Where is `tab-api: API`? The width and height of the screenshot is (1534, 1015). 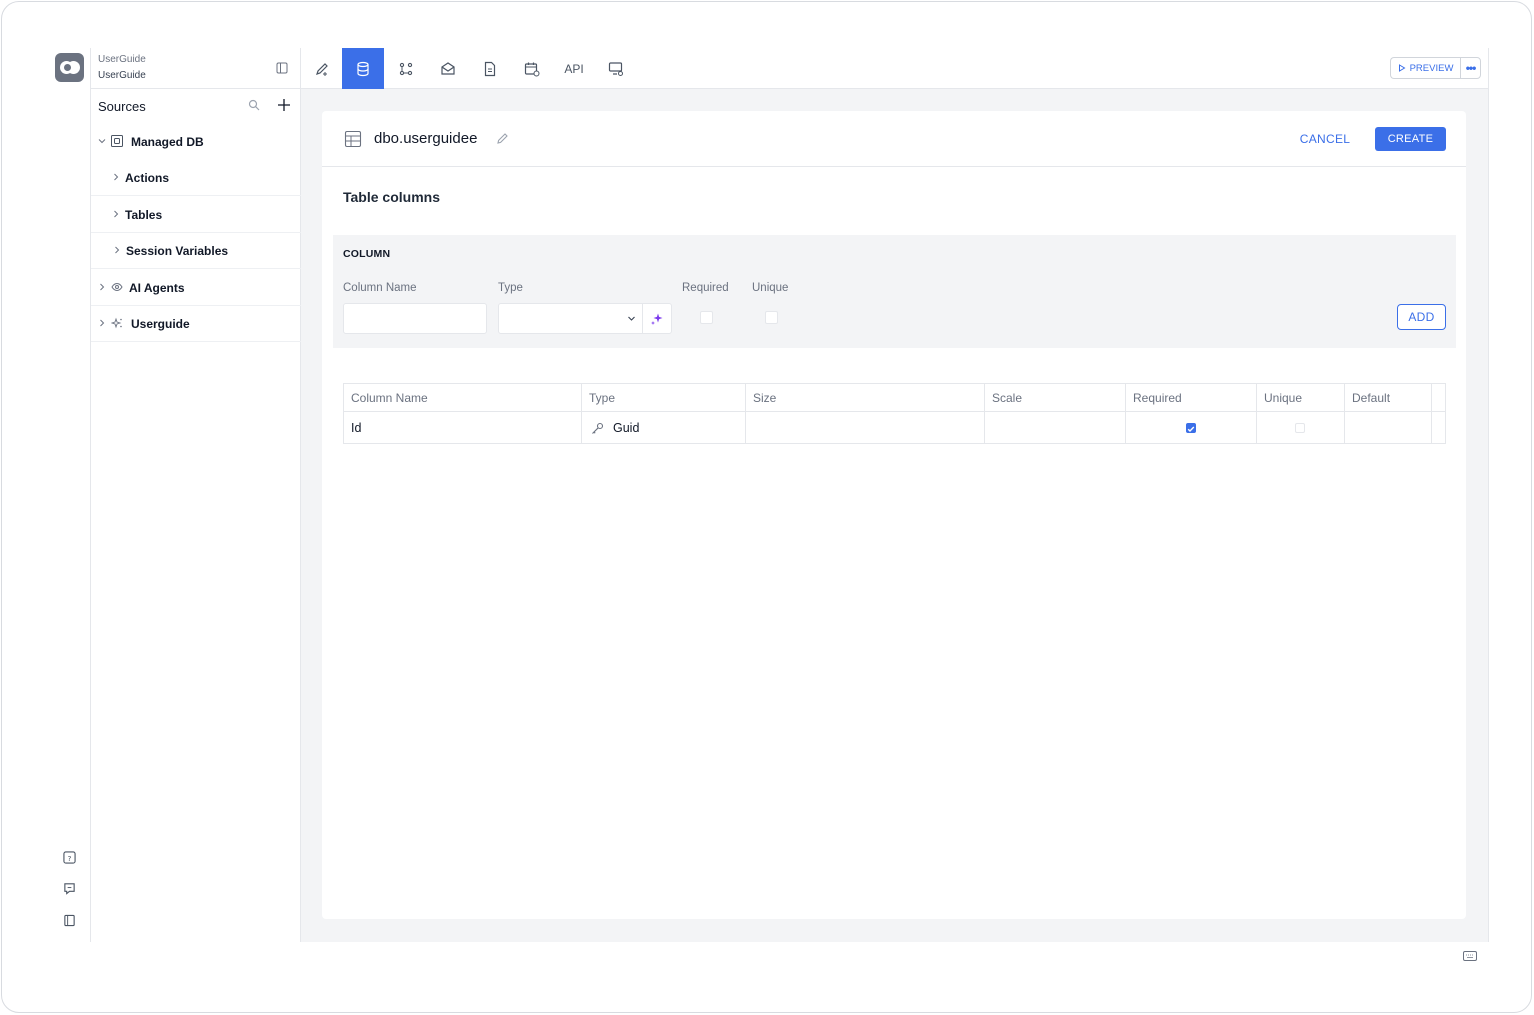 tab-api: API is located at coordinates (574, 68).